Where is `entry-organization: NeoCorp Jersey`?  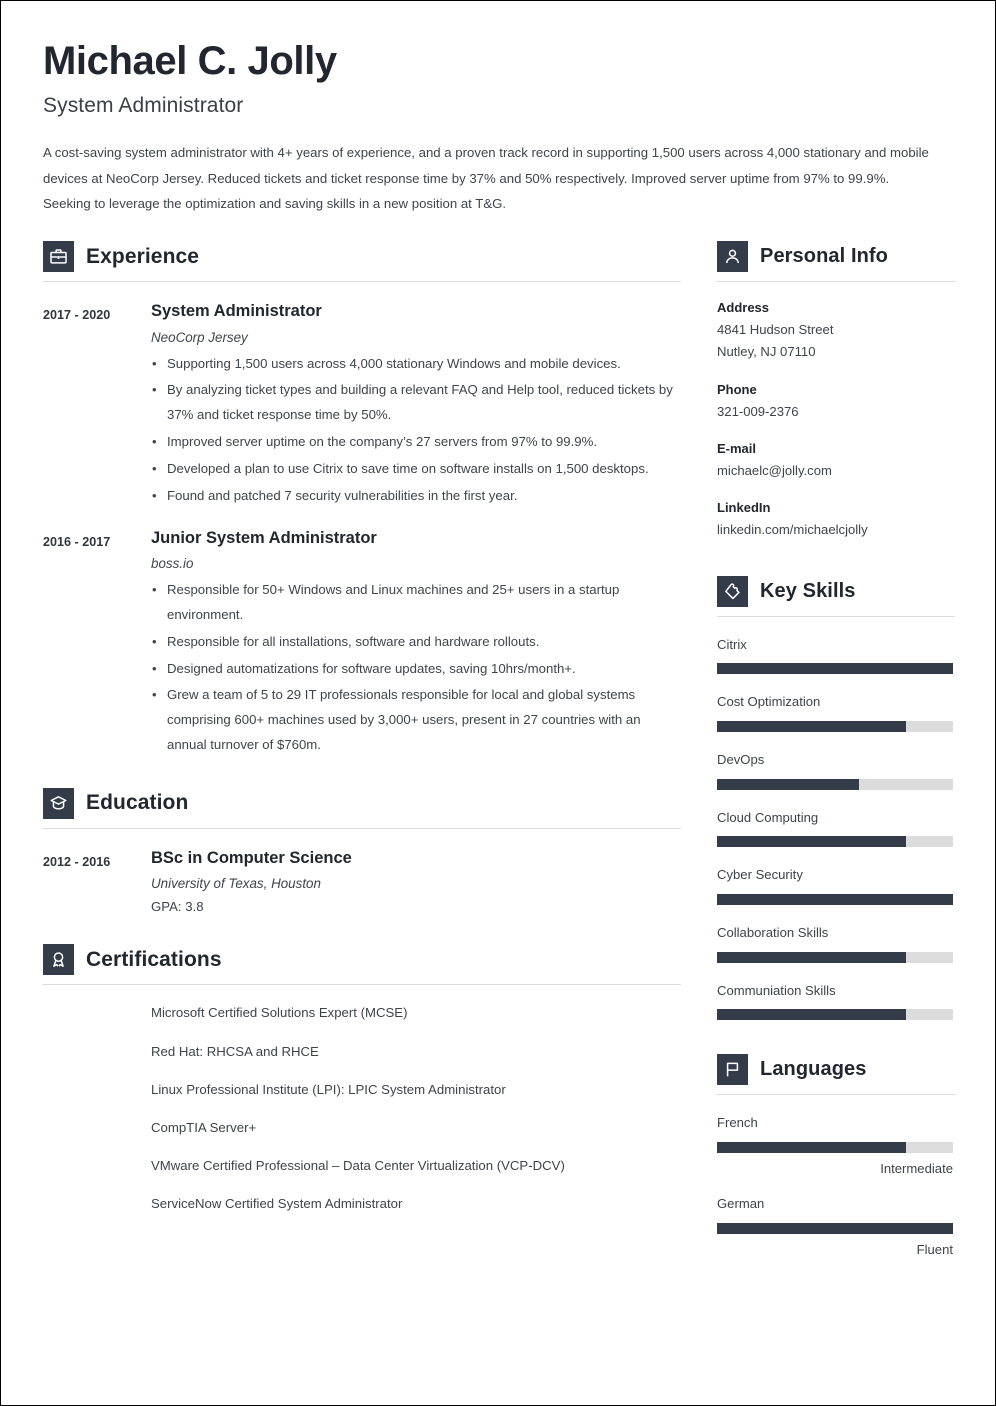
entry-organization: NeoCorp Jersey is located at coordinates (199, 337).